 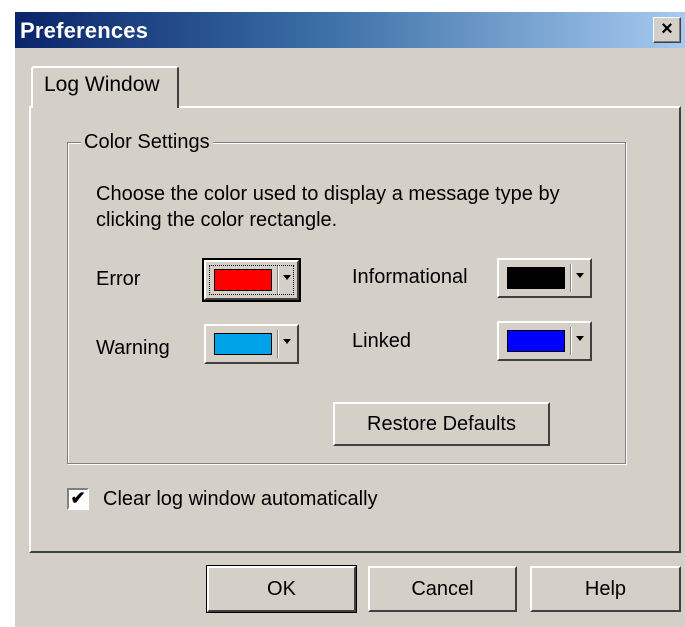 I want to click on clear-log-checkbox: ✔, so click(x=78, y=499).